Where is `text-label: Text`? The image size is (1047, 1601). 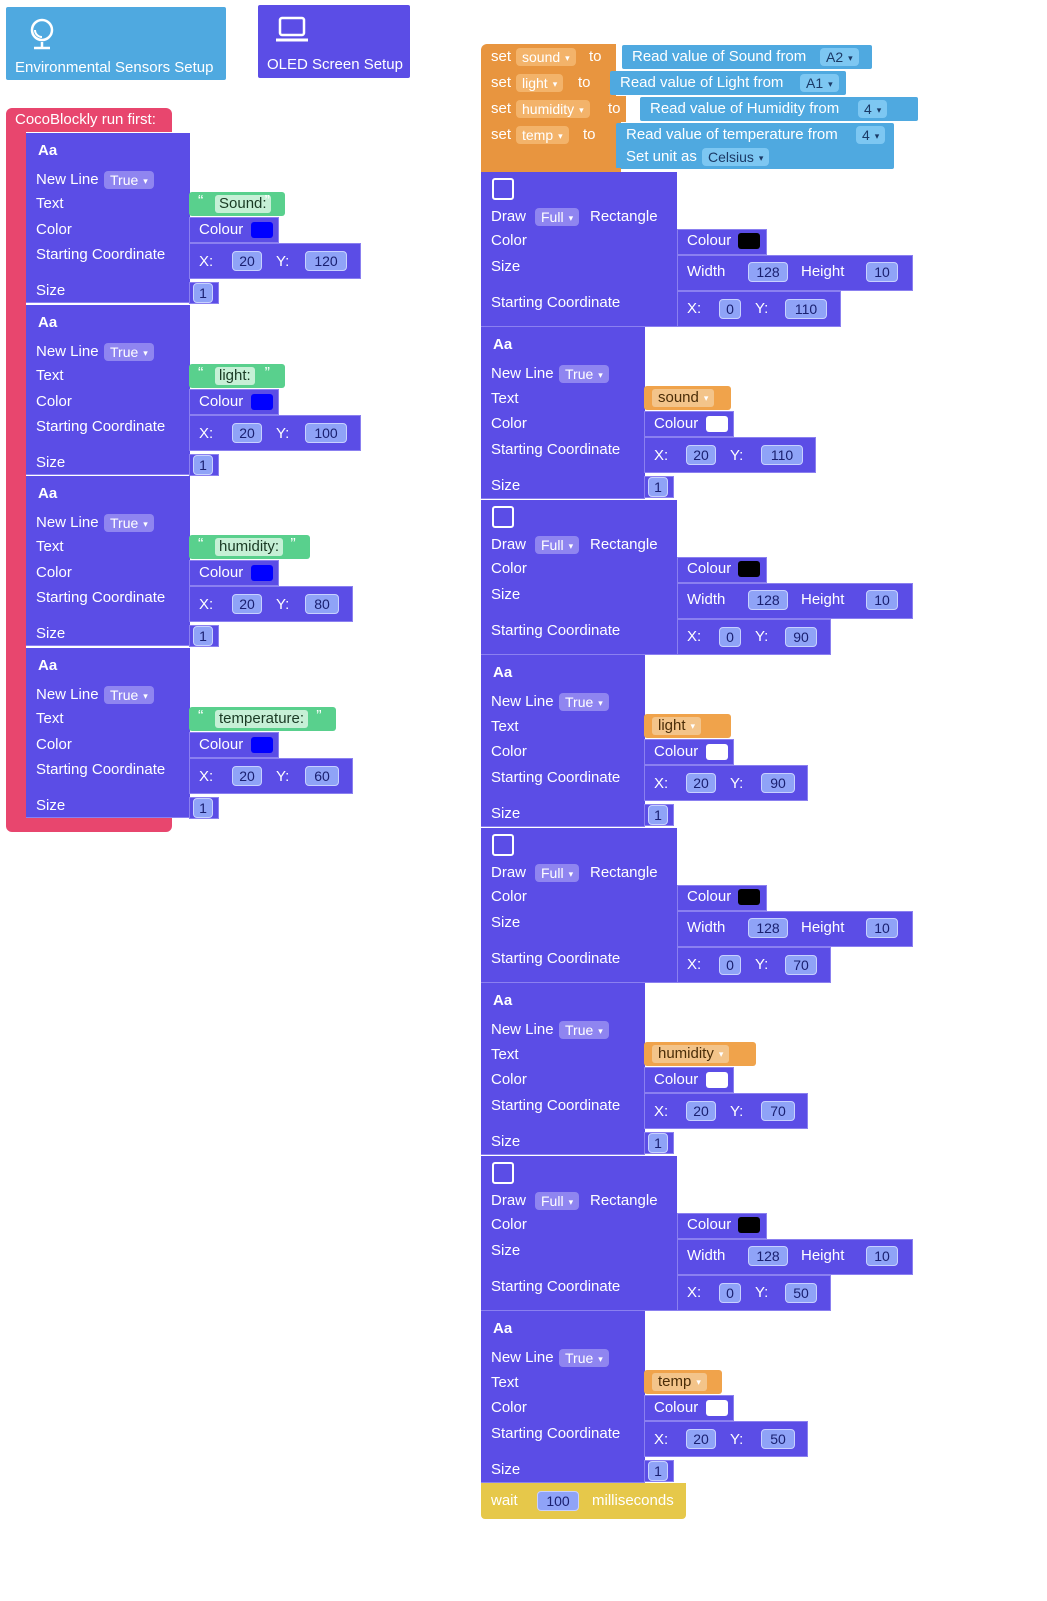
text-label: Text is located at coordinates (505, 726).